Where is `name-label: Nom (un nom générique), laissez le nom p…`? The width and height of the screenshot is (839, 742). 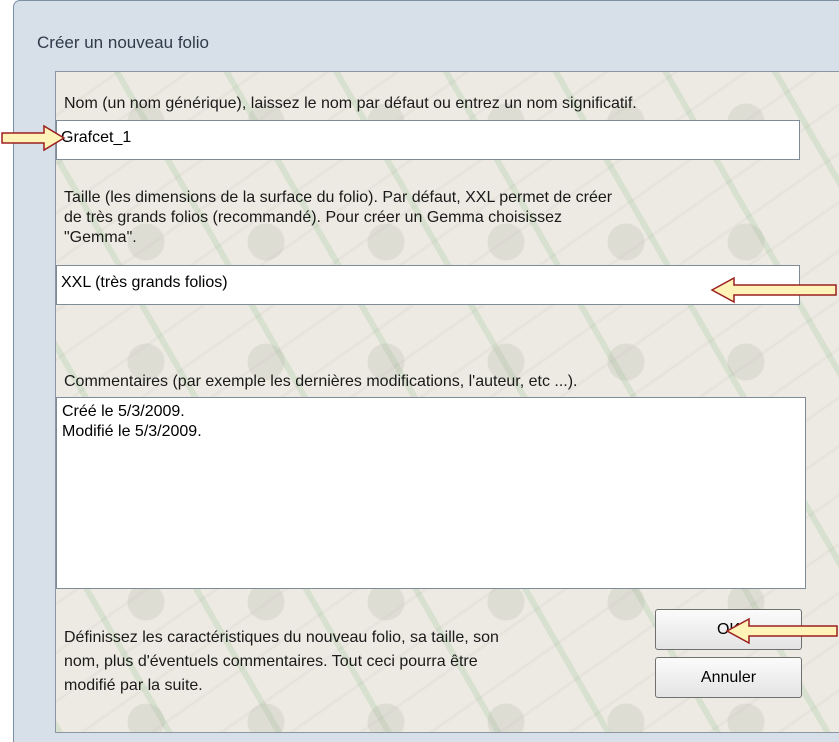 name-label: Nom (un nom générique), laissez le nom p… is located at coordinates (350, 103).